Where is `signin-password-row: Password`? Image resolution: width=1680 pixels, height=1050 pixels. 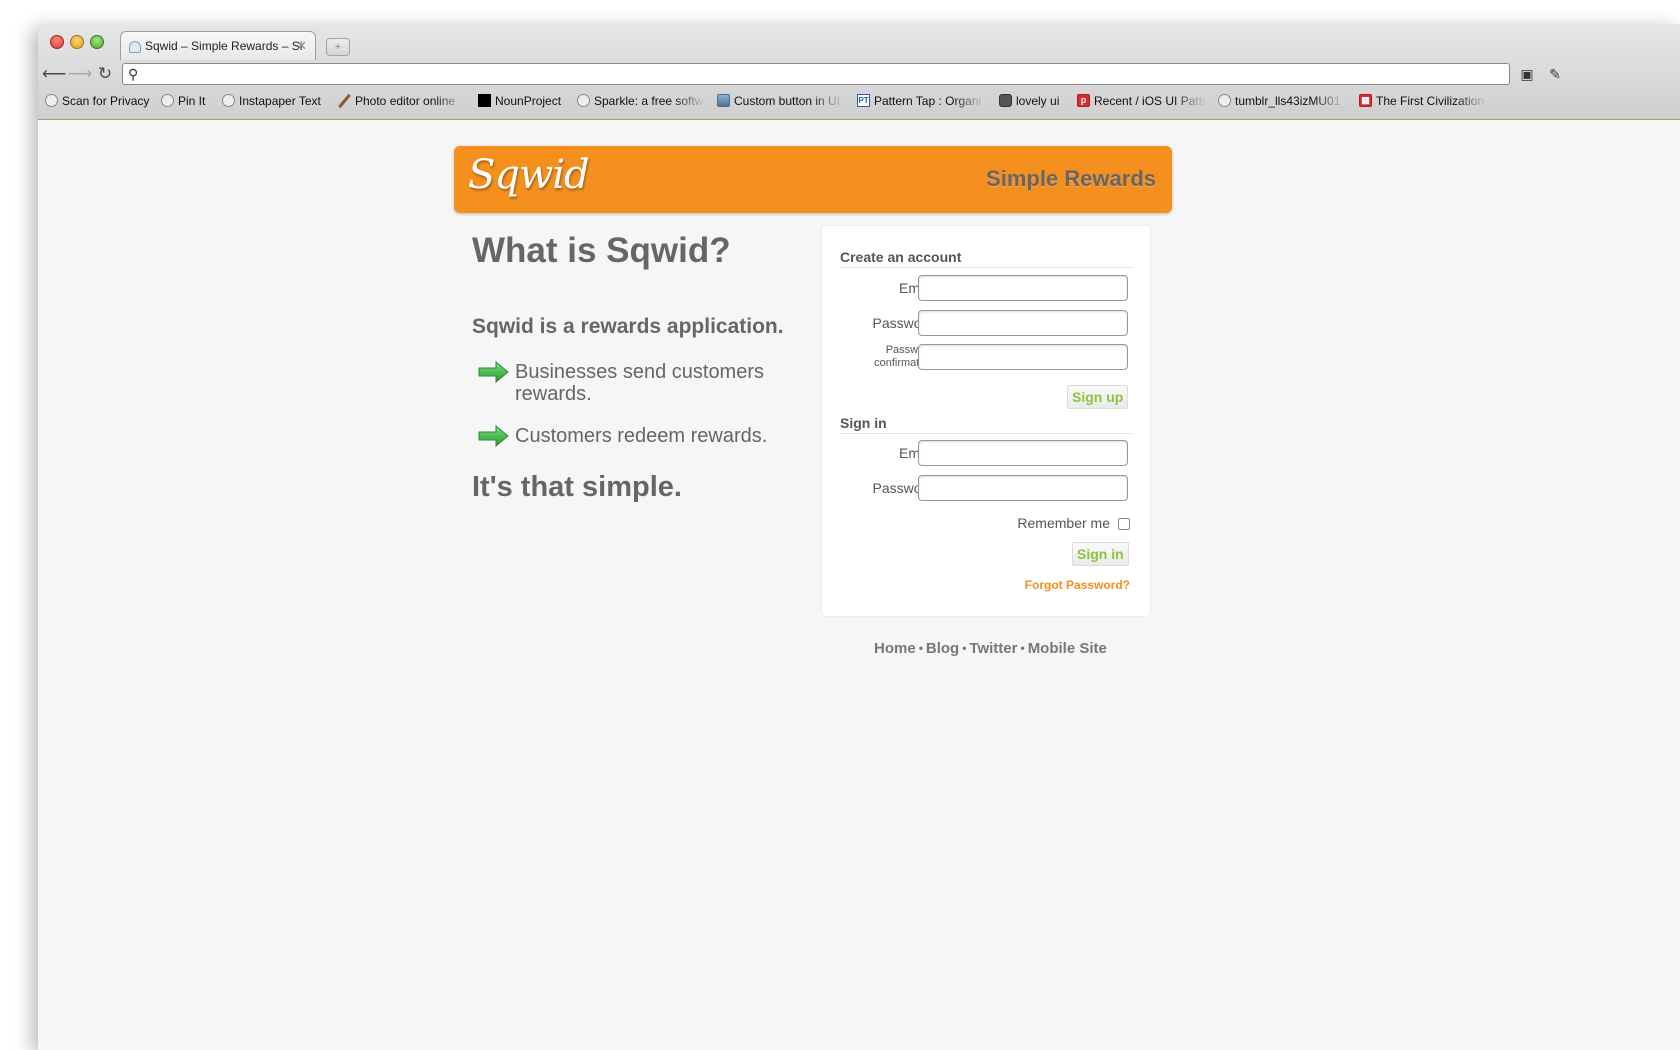
signin-password-row: Password is located at coordinates (985, 488).